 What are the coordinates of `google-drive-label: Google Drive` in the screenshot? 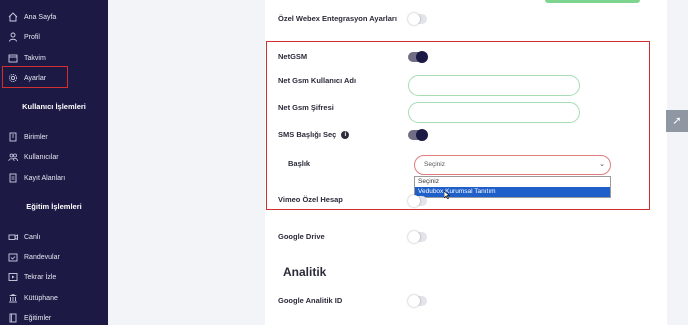 It's located at (301, 236).